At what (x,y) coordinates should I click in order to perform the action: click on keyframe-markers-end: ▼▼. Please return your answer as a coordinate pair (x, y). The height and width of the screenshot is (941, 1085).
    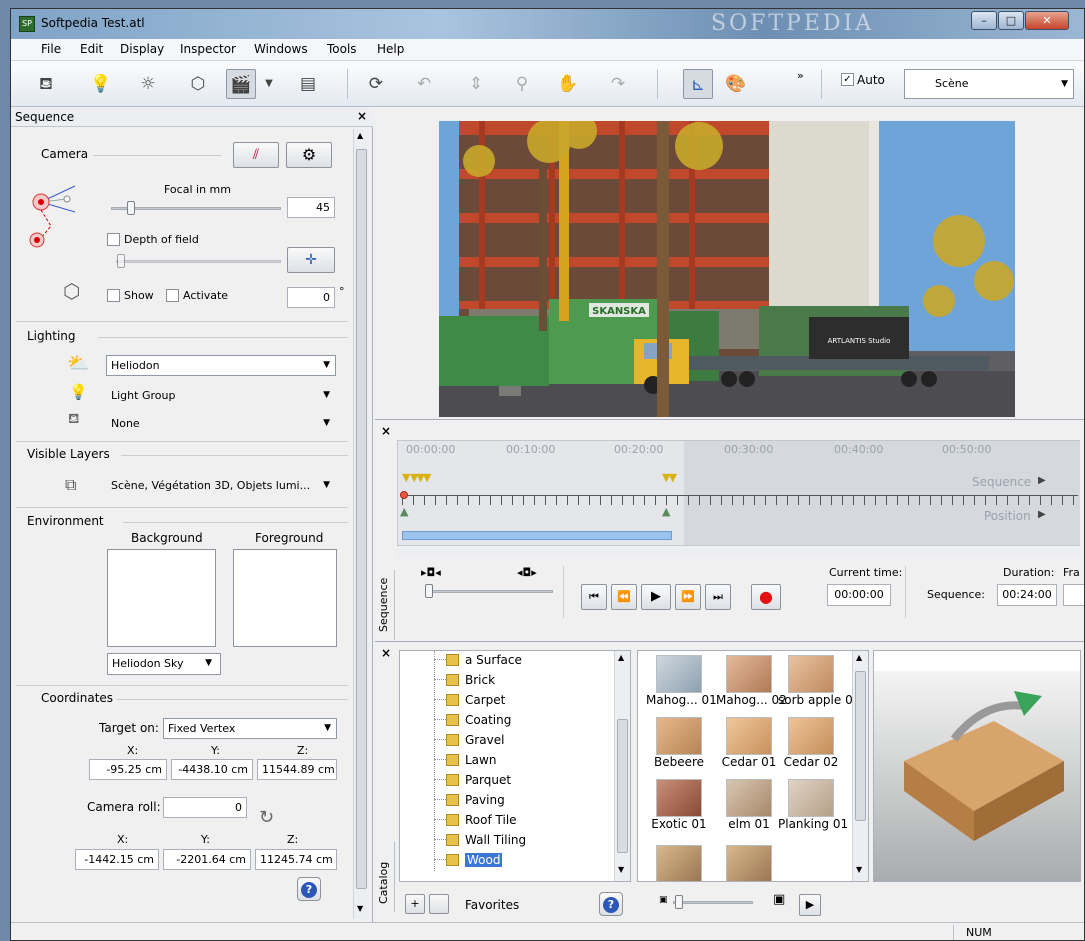
    Looking at the image, I should click on (669, 477).